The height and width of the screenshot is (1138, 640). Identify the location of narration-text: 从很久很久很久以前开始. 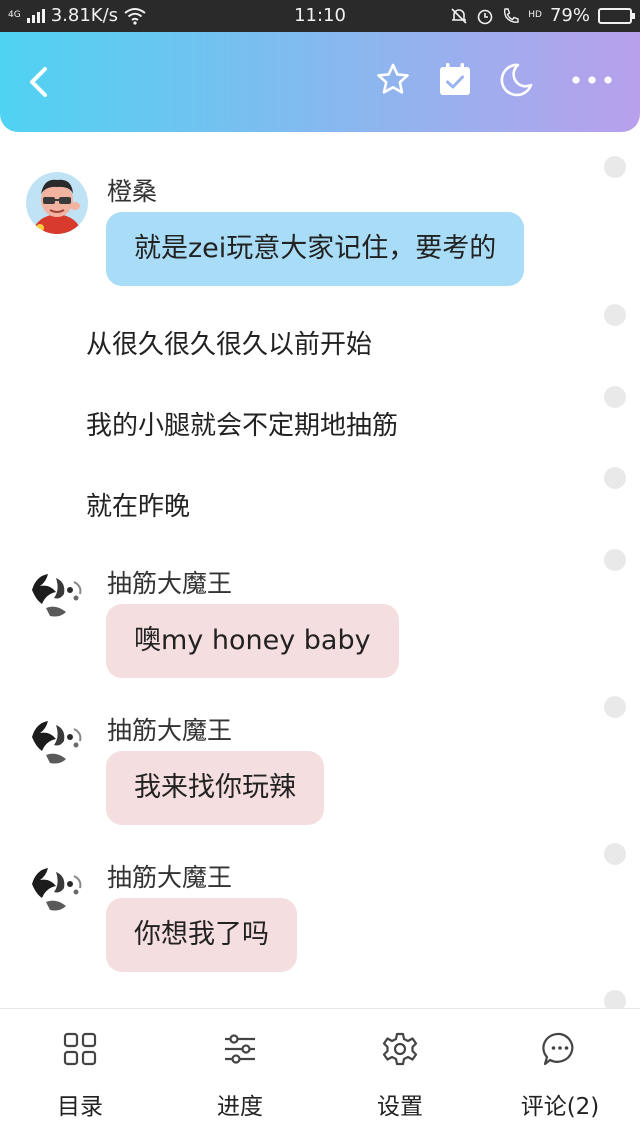
(229, 345).